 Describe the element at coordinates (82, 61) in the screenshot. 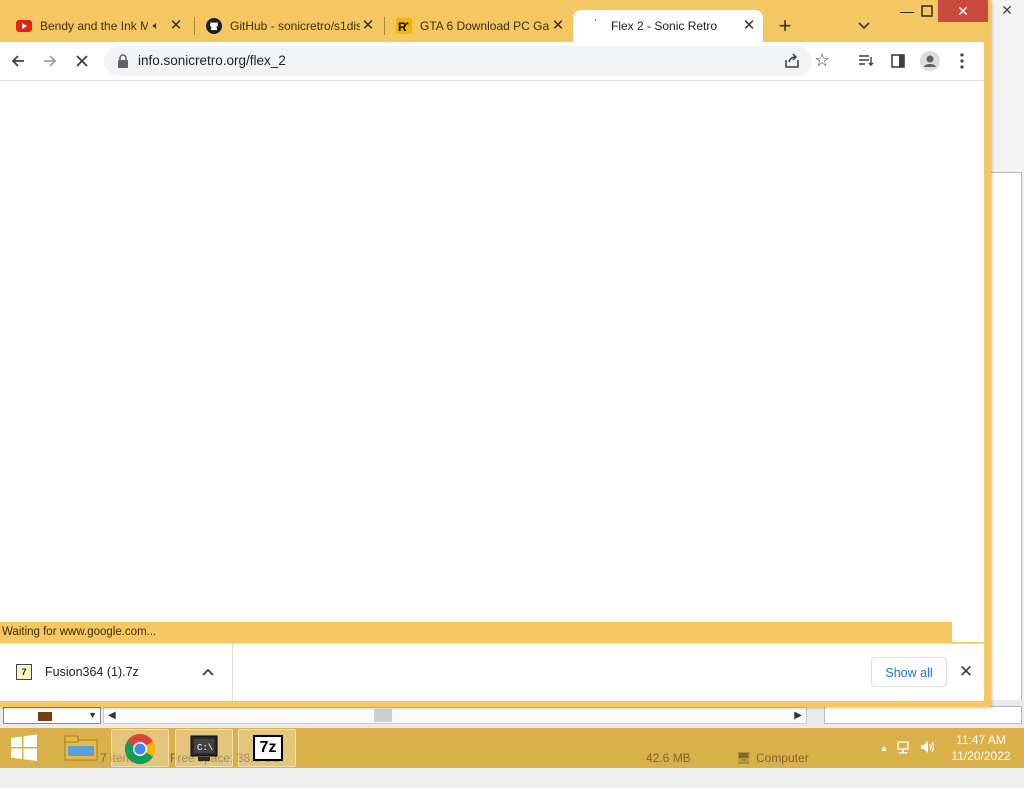

I see `stop-loading-button` at that location.